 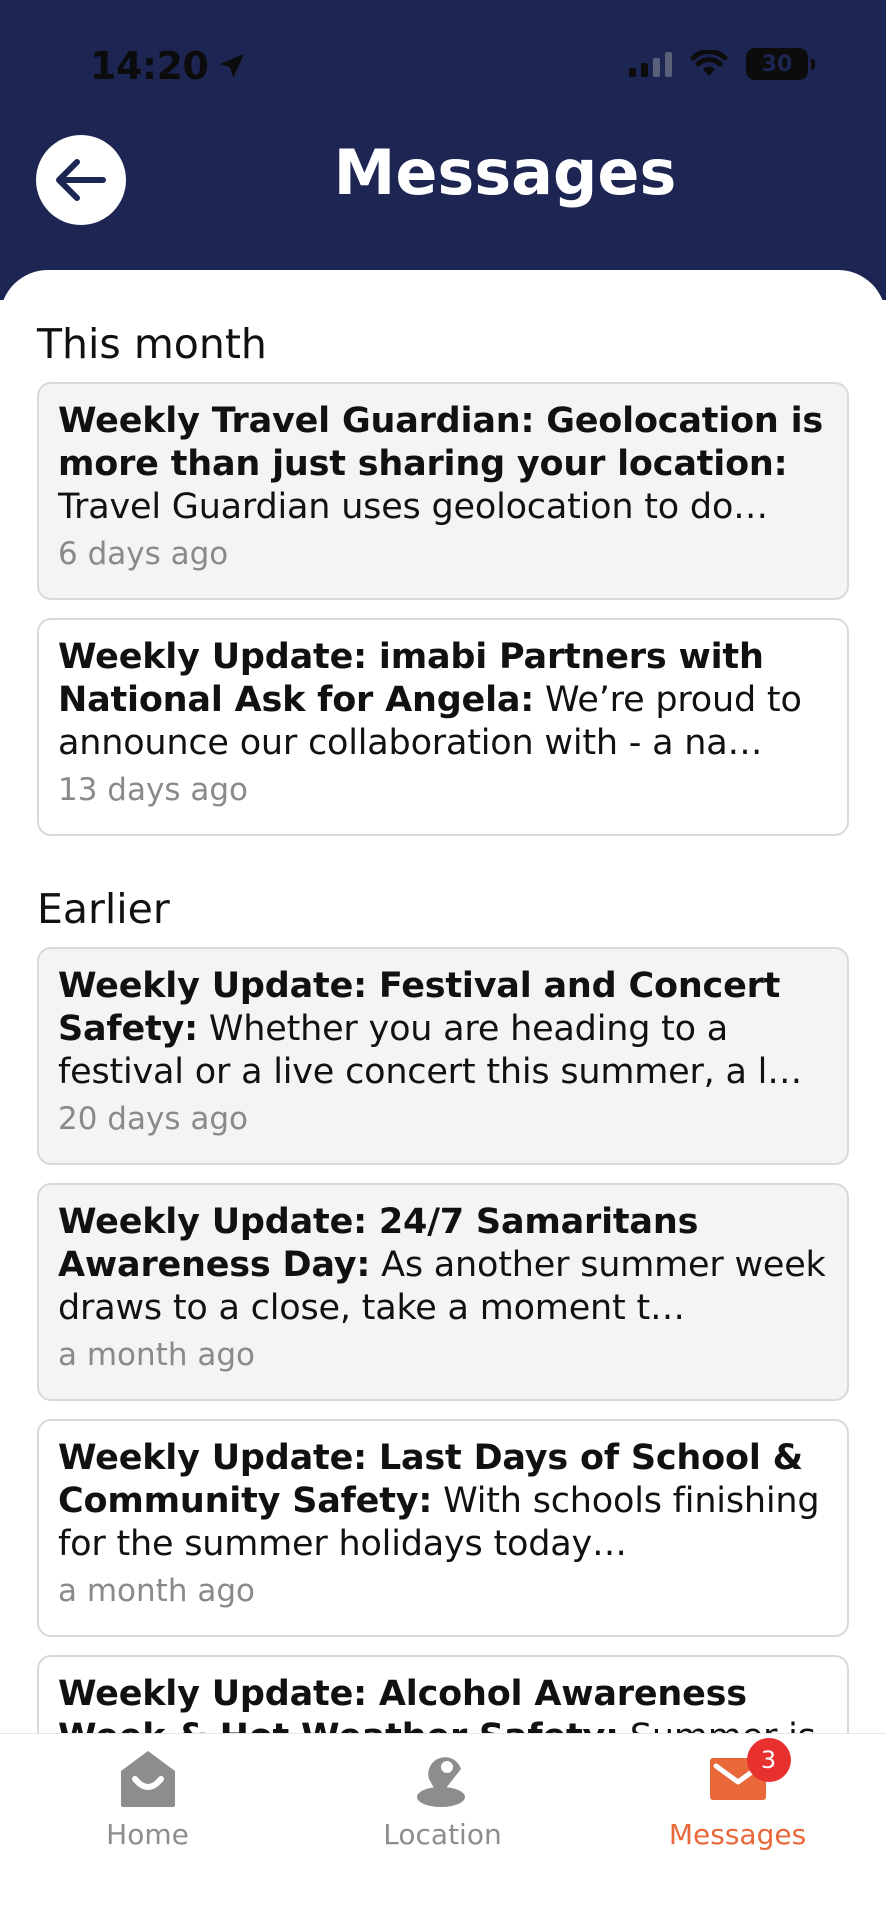 What do you see at coordinates (147, 1834) in the screenshot?
I see `tab-home-label: Home` at bounding box center [147, 1834].